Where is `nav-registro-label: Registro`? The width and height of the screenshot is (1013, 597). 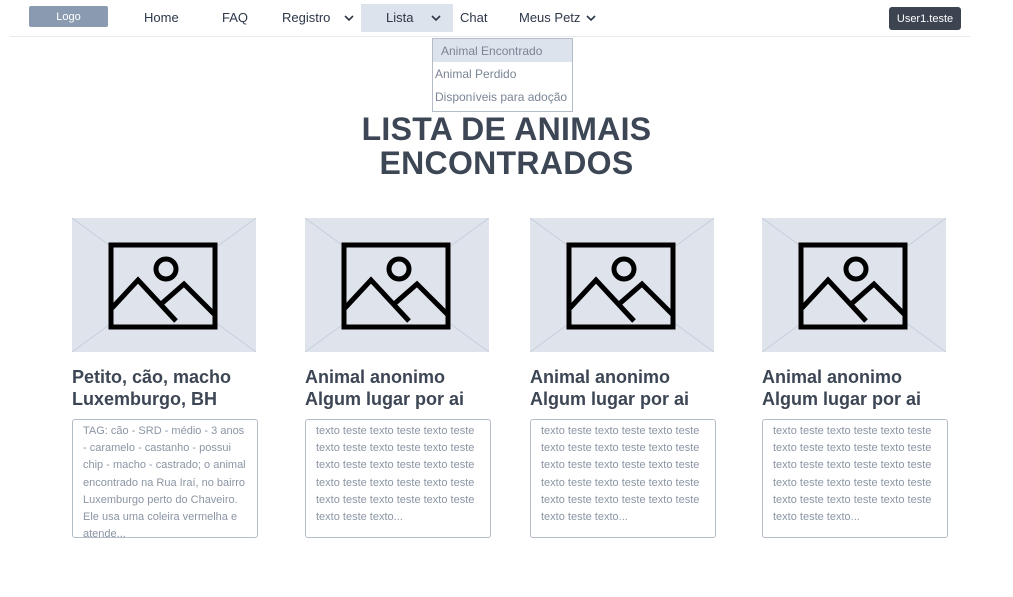 nav-registro-label: Registro is located at coordinates (306, 17).